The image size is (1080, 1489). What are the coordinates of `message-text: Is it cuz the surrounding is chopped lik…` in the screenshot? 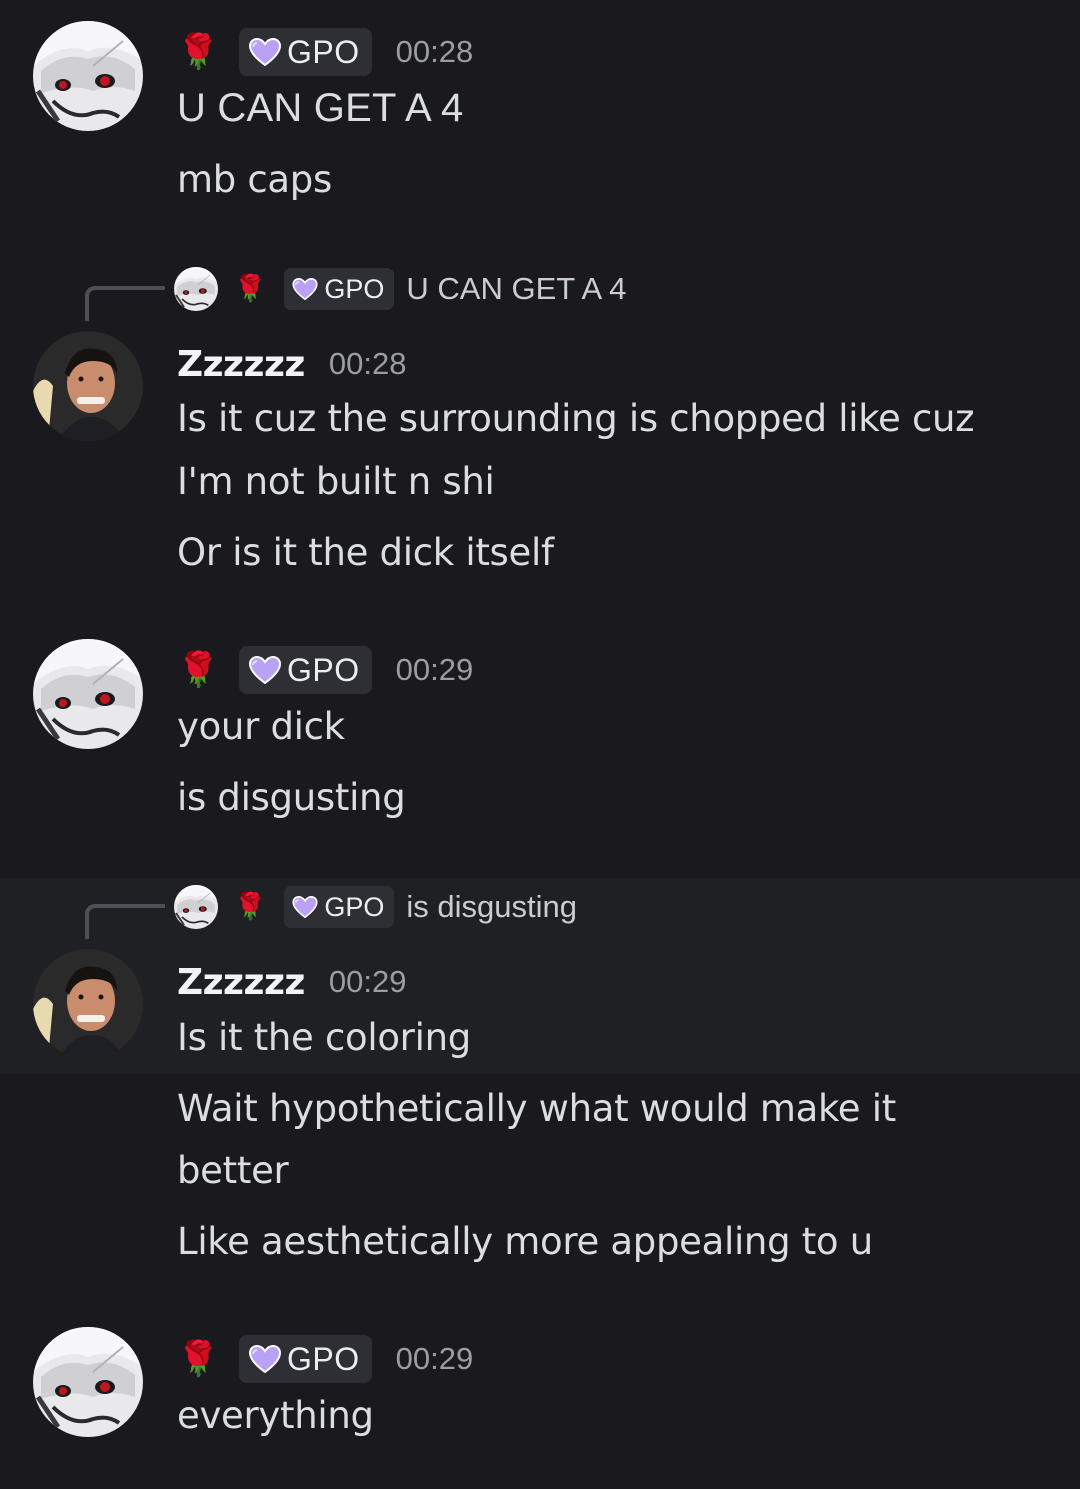 It's located at (576, 418).